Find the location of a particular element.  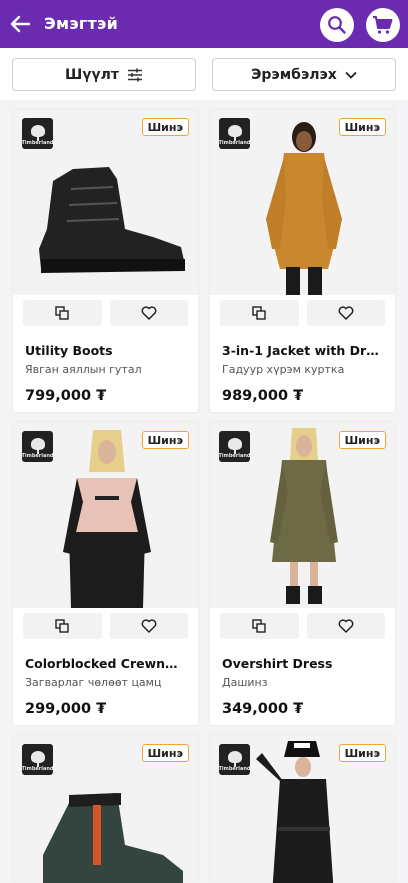

search-button is located at coordinates (337, 25).